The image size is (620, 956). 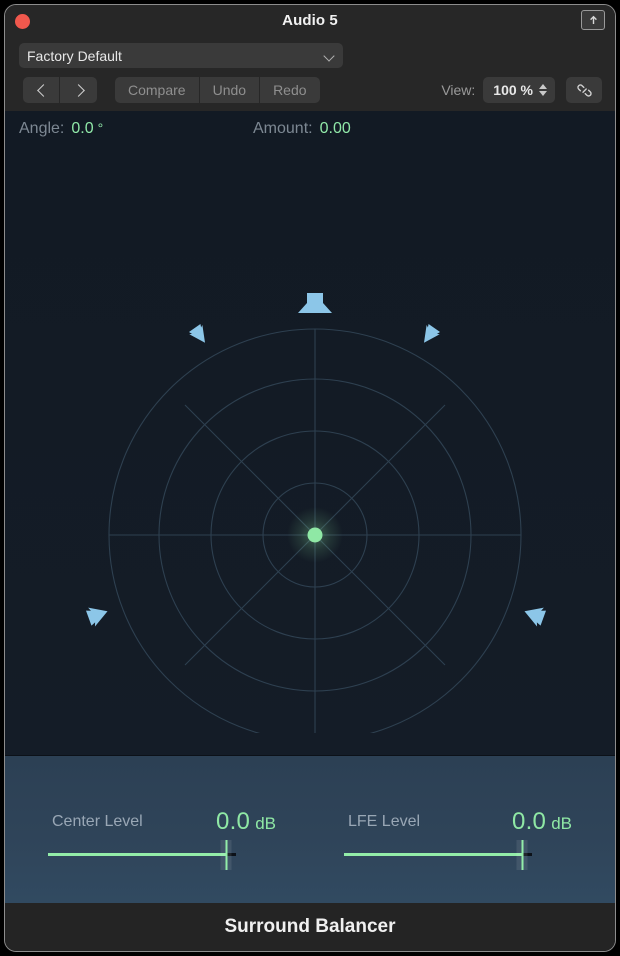 What do you see at coordinates (97, 821) in the screenshot?
I see `center-level-label: Center Level` at bounding box center [97, 821].